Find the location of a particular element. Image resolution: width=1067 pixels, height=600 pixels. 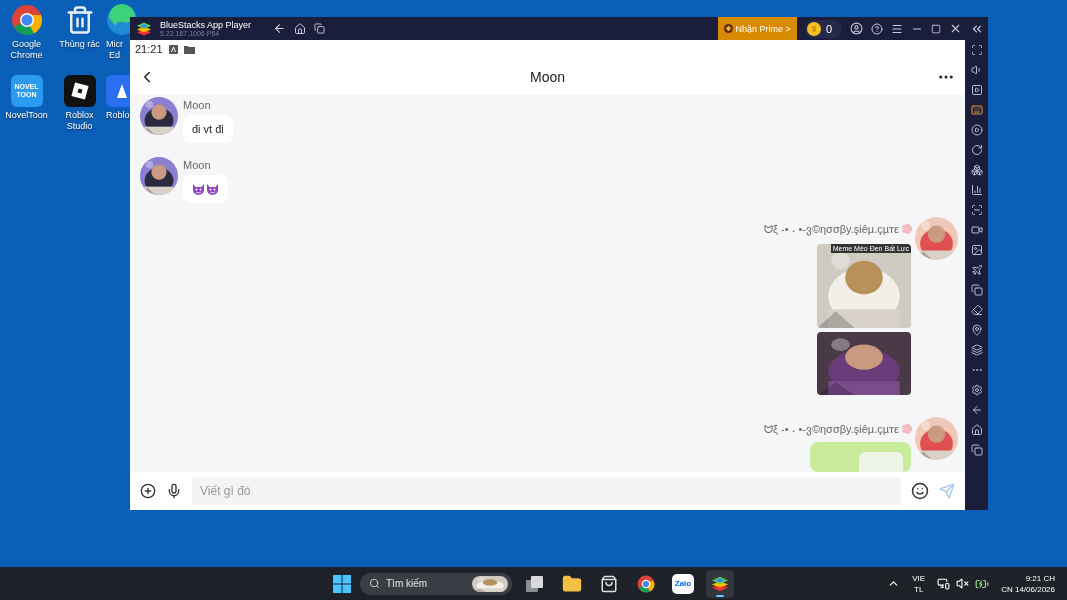

desktop-icon-label: NovelToon is located at coordinates (26, 115).